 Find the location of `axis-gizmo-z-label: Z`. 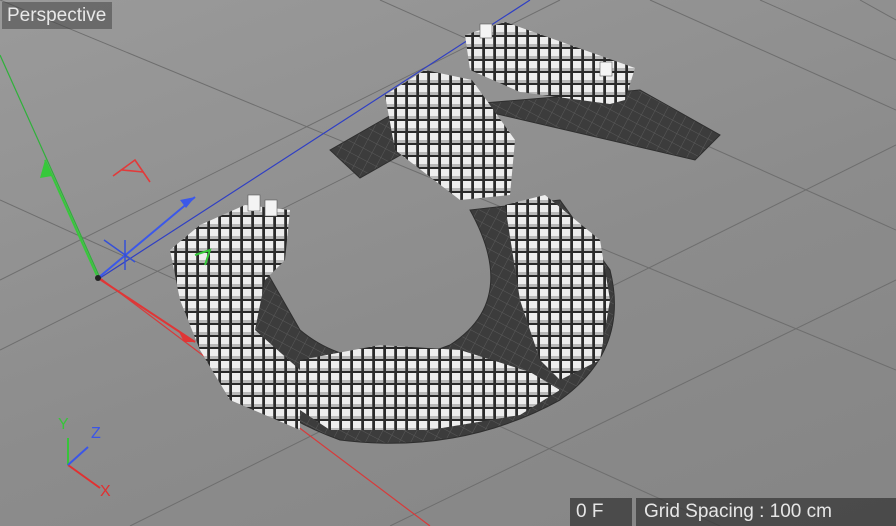

axis-gizmo-z-label: Z is located at coordinates (96, 433).